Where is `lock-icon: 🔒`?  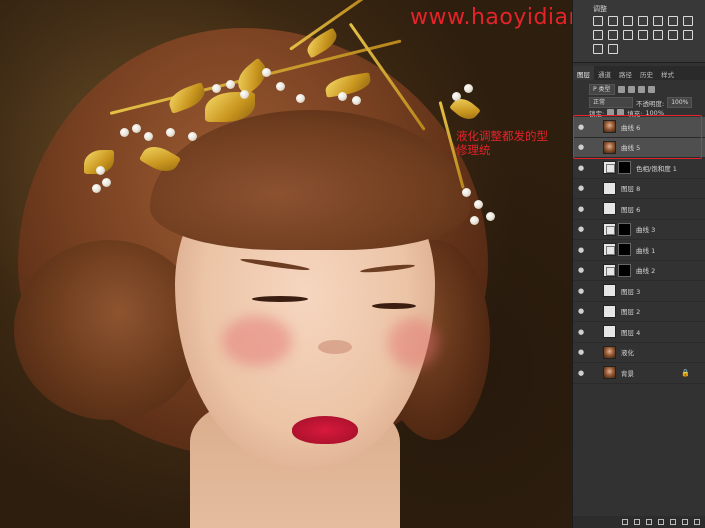
lock-icon: 🔒 is located at coordinates (685, 372).